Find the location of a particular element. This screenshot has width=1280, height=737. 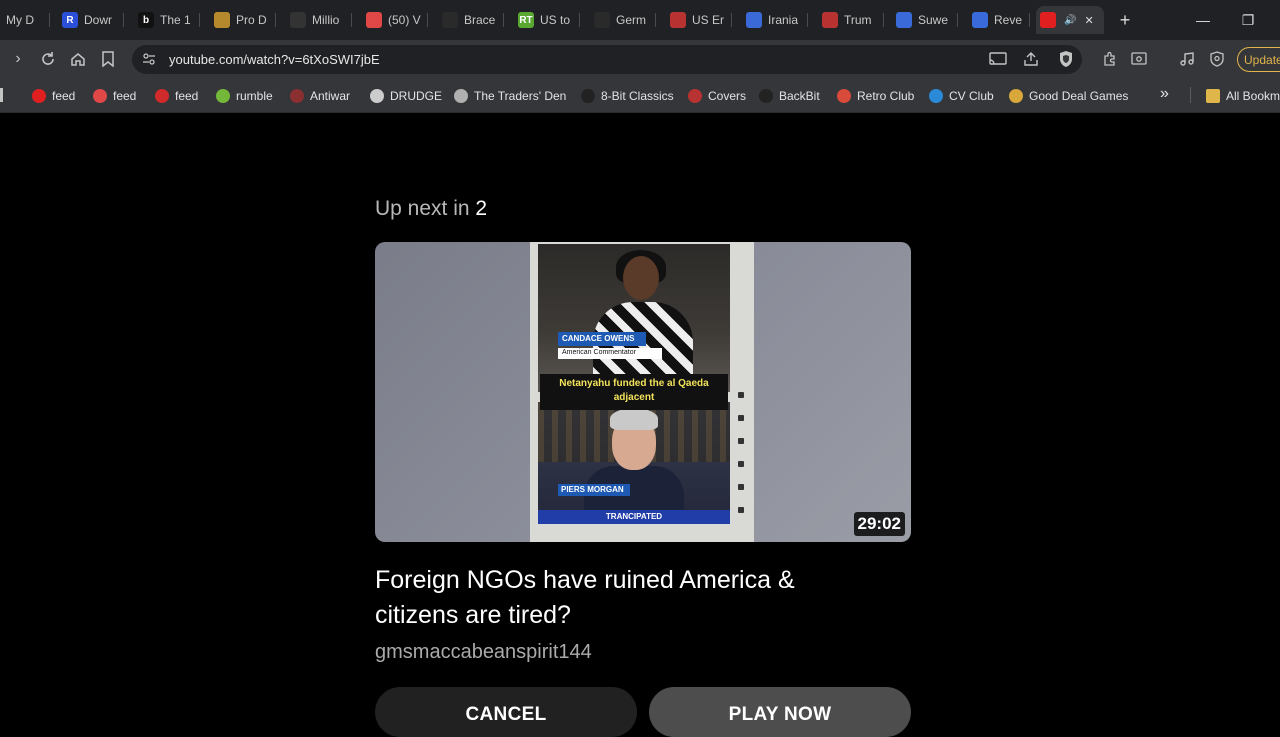

play-now-button: PLAY NOW is located at coordinates (780, 712).